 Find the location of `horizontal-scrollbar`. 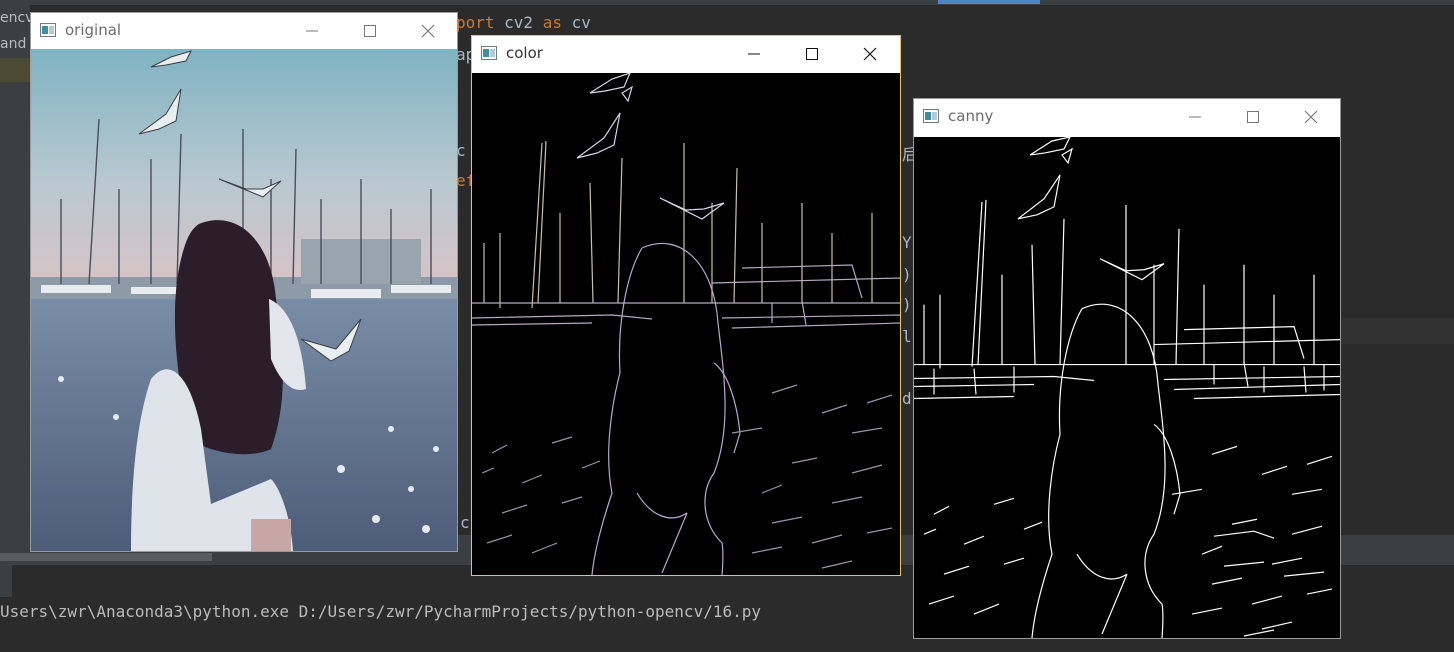

horizontal-scrollbar is located at coordinates (106, 557).